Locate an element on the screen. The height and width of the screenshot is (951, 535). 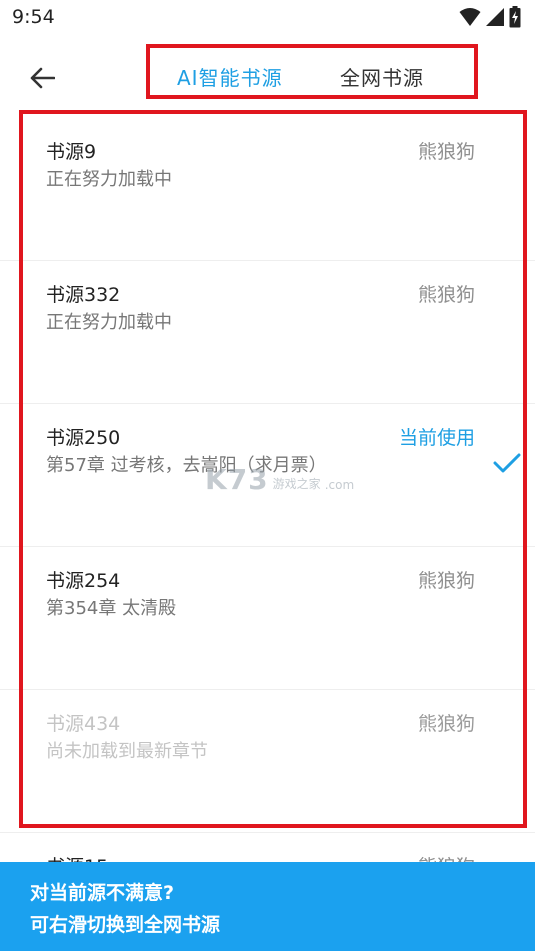
status-time: 9:54 is located at coordinates (33, 17).